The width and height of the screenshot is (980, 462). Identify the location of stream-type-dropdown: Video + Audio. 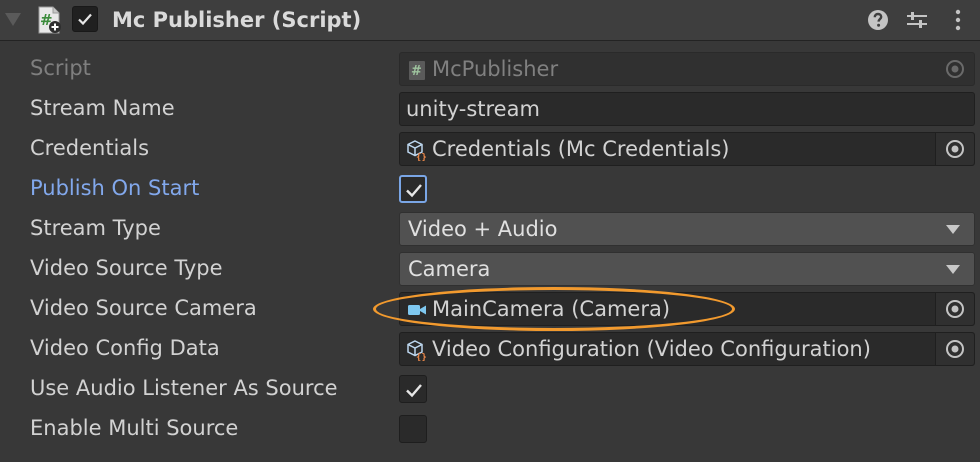
(687, 229).